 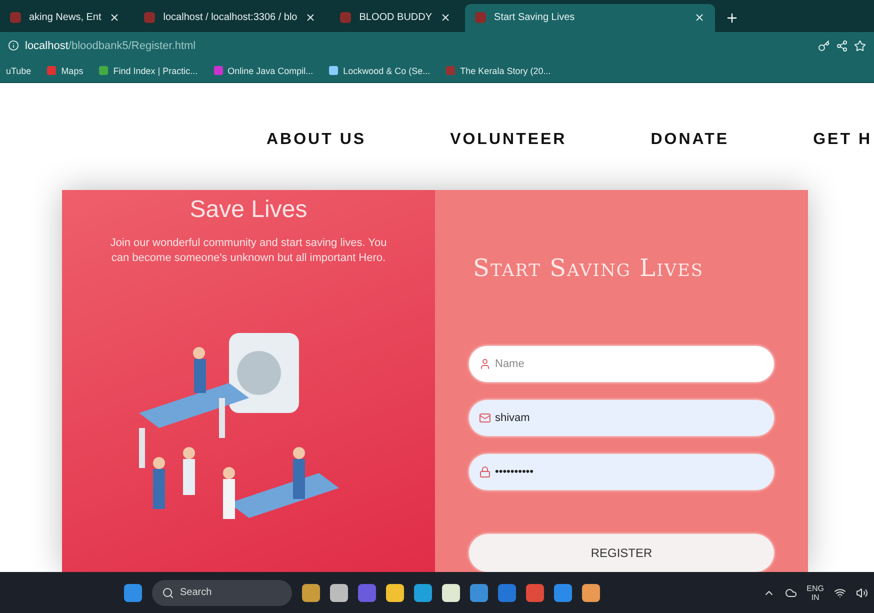 What do you see at coordinates (621, 553) in the screenshot?
I see `register-button: REGISTER` at bounding box center [621, 553].